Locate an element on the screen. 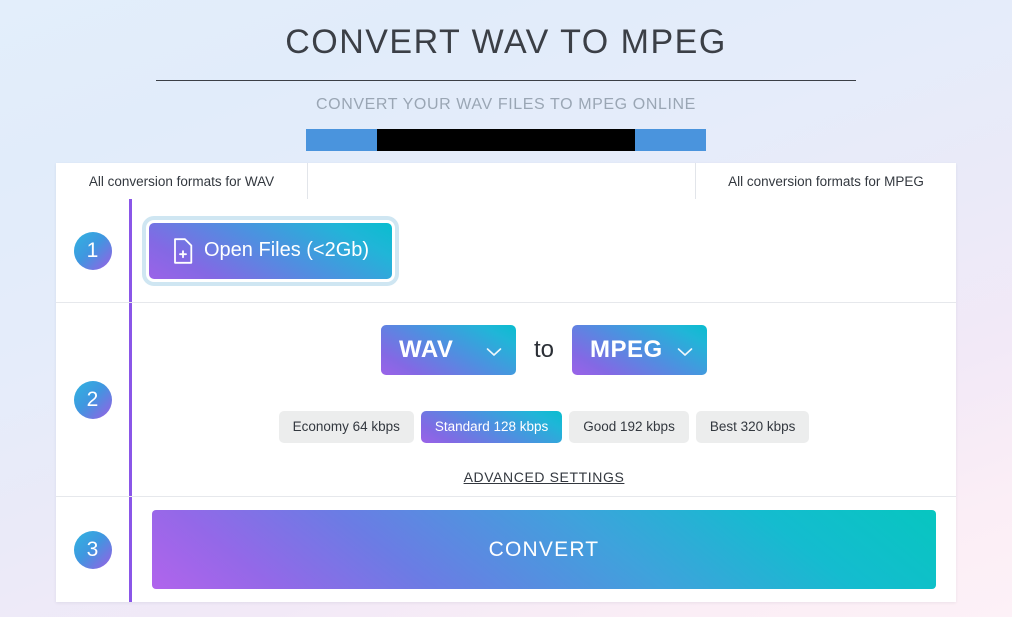  step-3-body: CONVERT is located at coordinates (542, 549).